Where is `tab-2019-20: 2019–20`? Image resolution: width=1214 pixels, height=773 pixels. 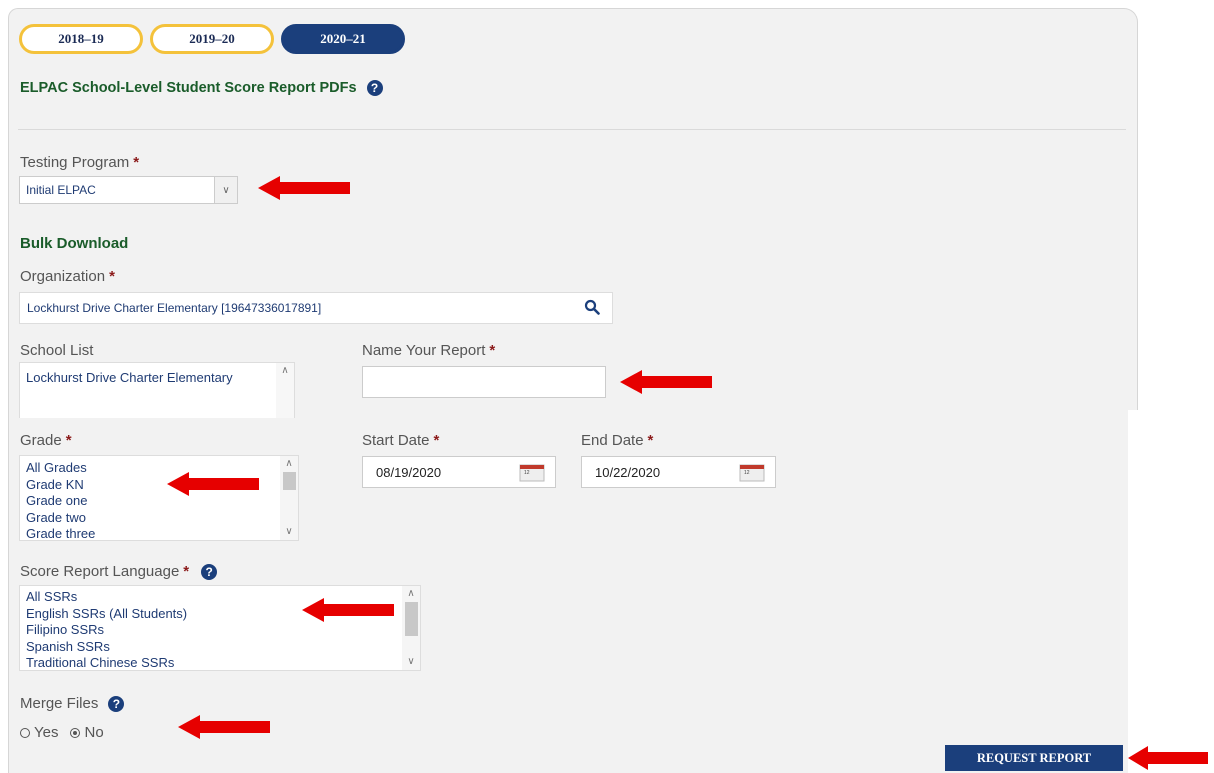 tab-2019-20: 2019–20 is located at coordinates (212, 39).